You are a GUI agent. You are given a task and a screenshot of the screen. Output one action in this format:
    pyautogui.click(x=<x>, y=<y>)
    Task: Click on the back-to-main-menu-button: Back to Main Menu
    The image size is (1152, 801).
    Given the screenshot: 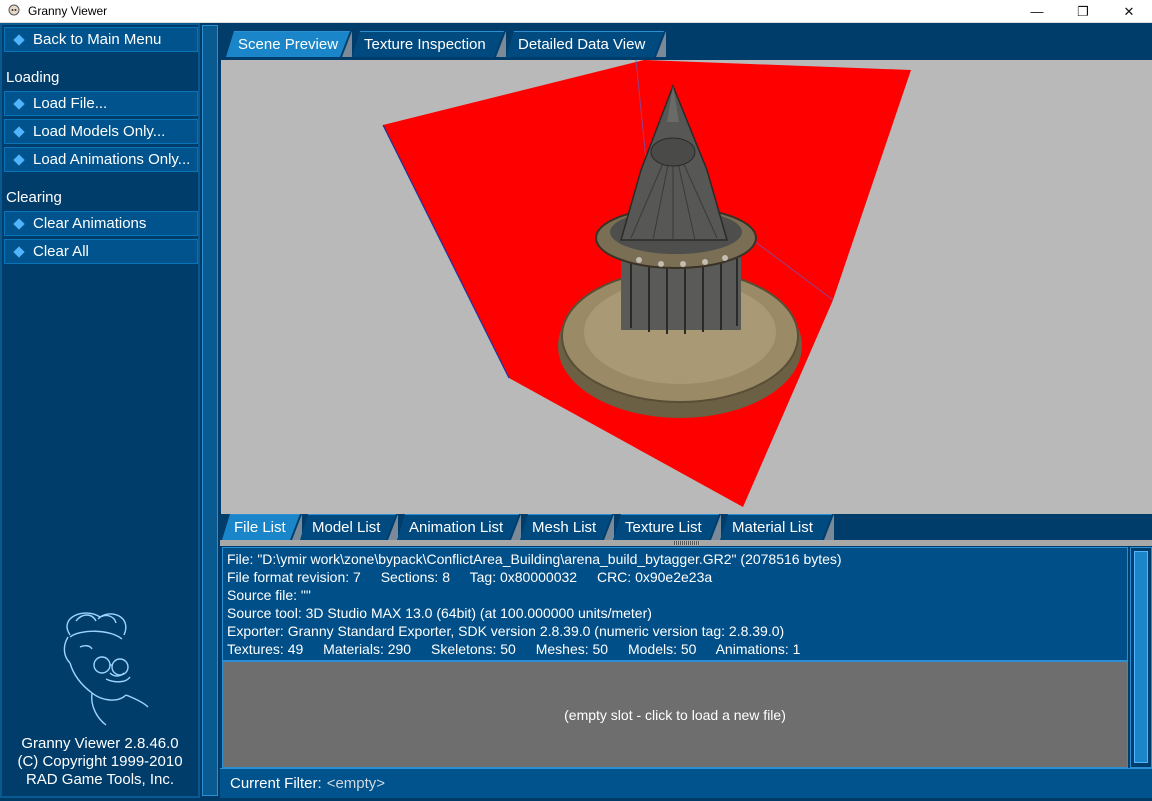 What is the action you would take?
    pyautogui.click(x=101, y=39)
    